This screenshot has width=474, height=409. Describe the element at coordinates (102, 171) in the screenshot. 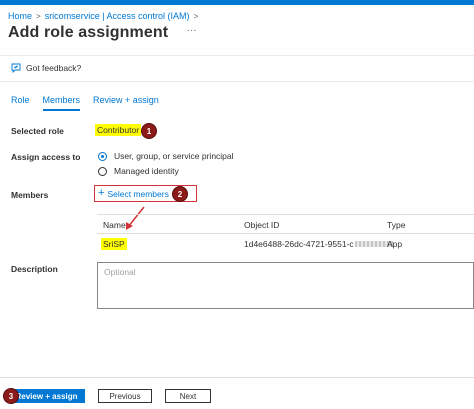

I see `radio-button` at that location.